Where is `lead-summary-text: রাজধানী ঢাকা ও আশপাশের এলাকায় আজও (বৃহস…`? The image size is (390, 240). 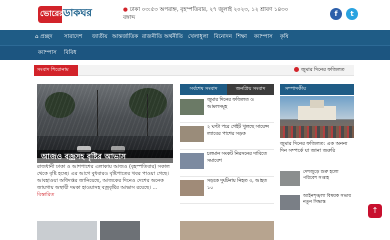 lead-summary-text: রাজধানী ঢাকা ও আশপাশের এলাকায় আজও (বৃহস… is located at coordinates (103, 177).